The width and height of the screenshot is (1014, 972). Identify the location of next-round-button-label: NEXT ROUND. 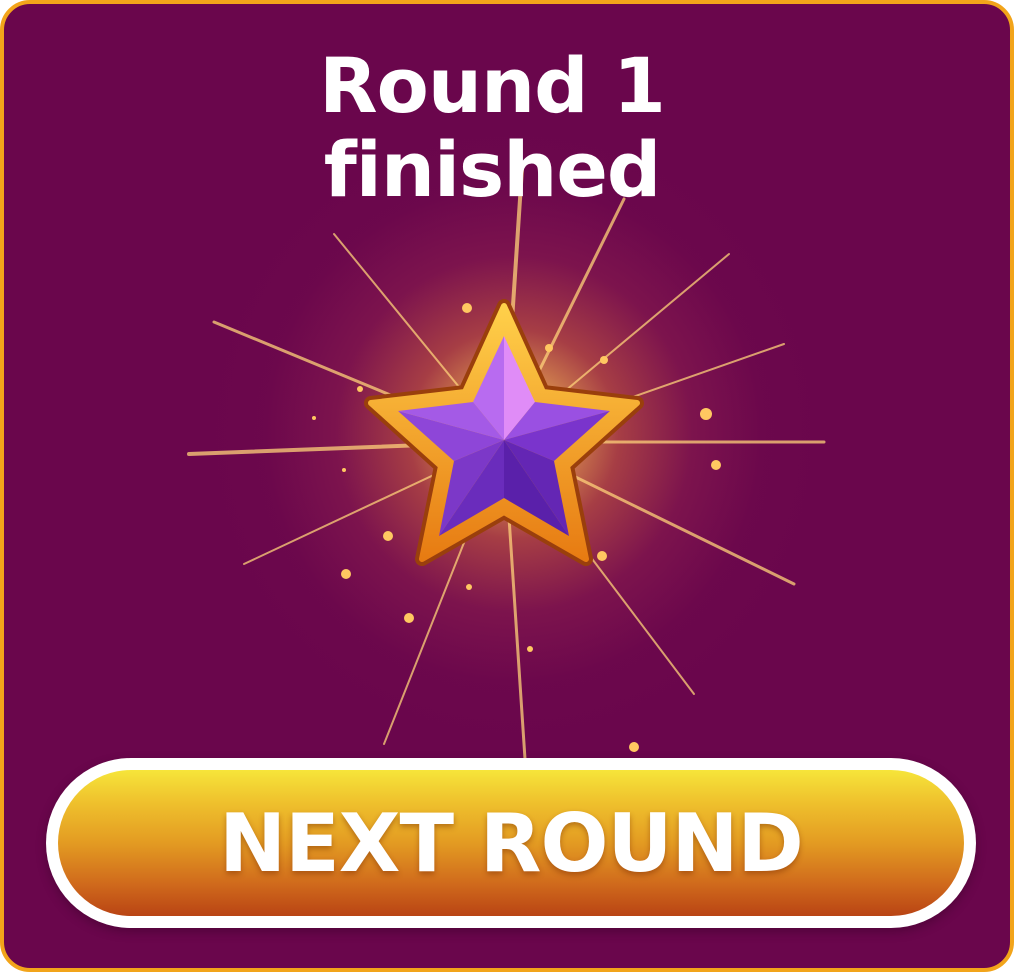
(511, 843).